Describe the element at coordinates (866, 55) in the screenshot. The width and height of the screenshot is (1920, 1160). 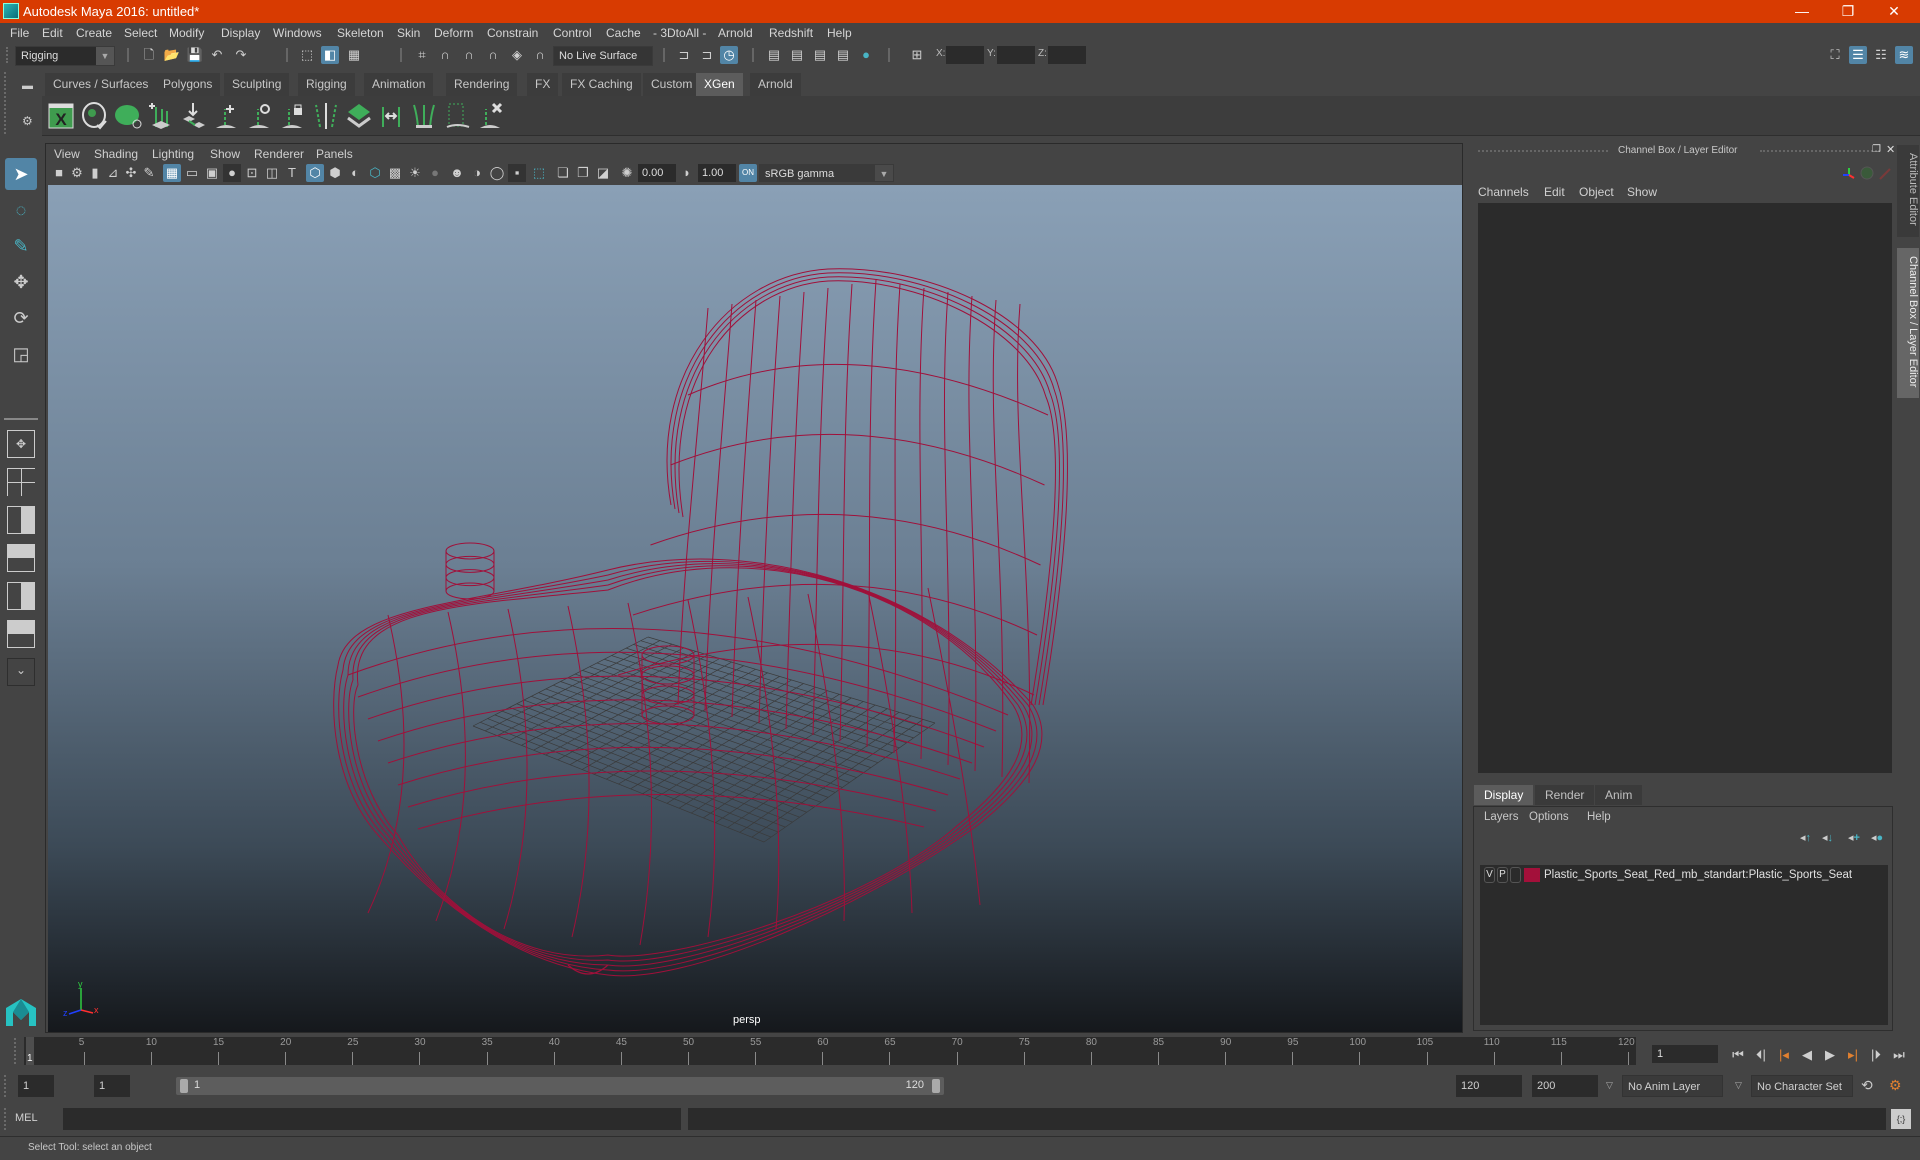
I see `hypershade-icon: ●` at that location.